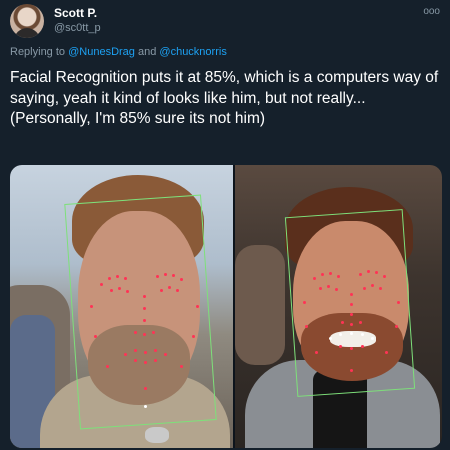 This screenshot has height=450, width=450. I want to click on display-name: Scott P., so click(75, 13).